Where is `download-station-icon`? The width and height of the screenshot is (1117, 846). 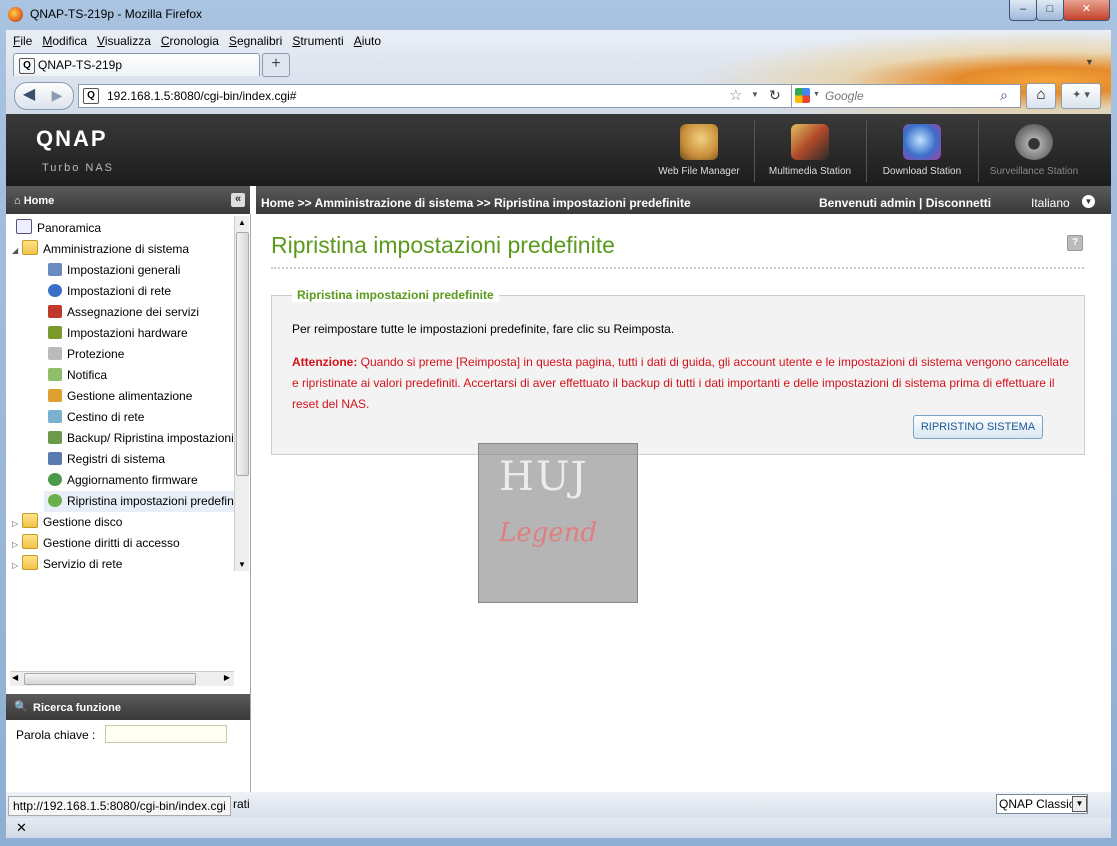
download-station-icon is located at coordinates (922, 142).